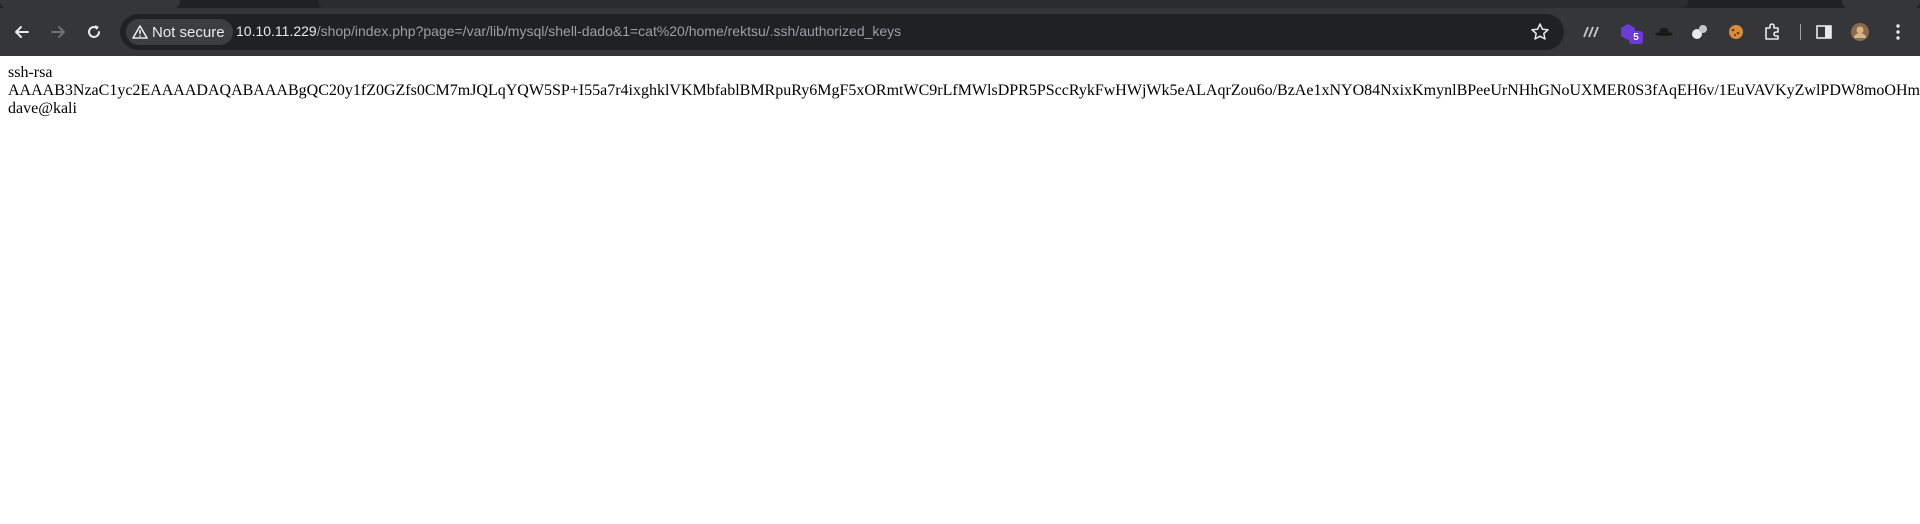 The image size is (1920, 524). Describe the element at coordinates (30, 72) in the screenshot. I see `text-line: ssh-rsa` at that location.